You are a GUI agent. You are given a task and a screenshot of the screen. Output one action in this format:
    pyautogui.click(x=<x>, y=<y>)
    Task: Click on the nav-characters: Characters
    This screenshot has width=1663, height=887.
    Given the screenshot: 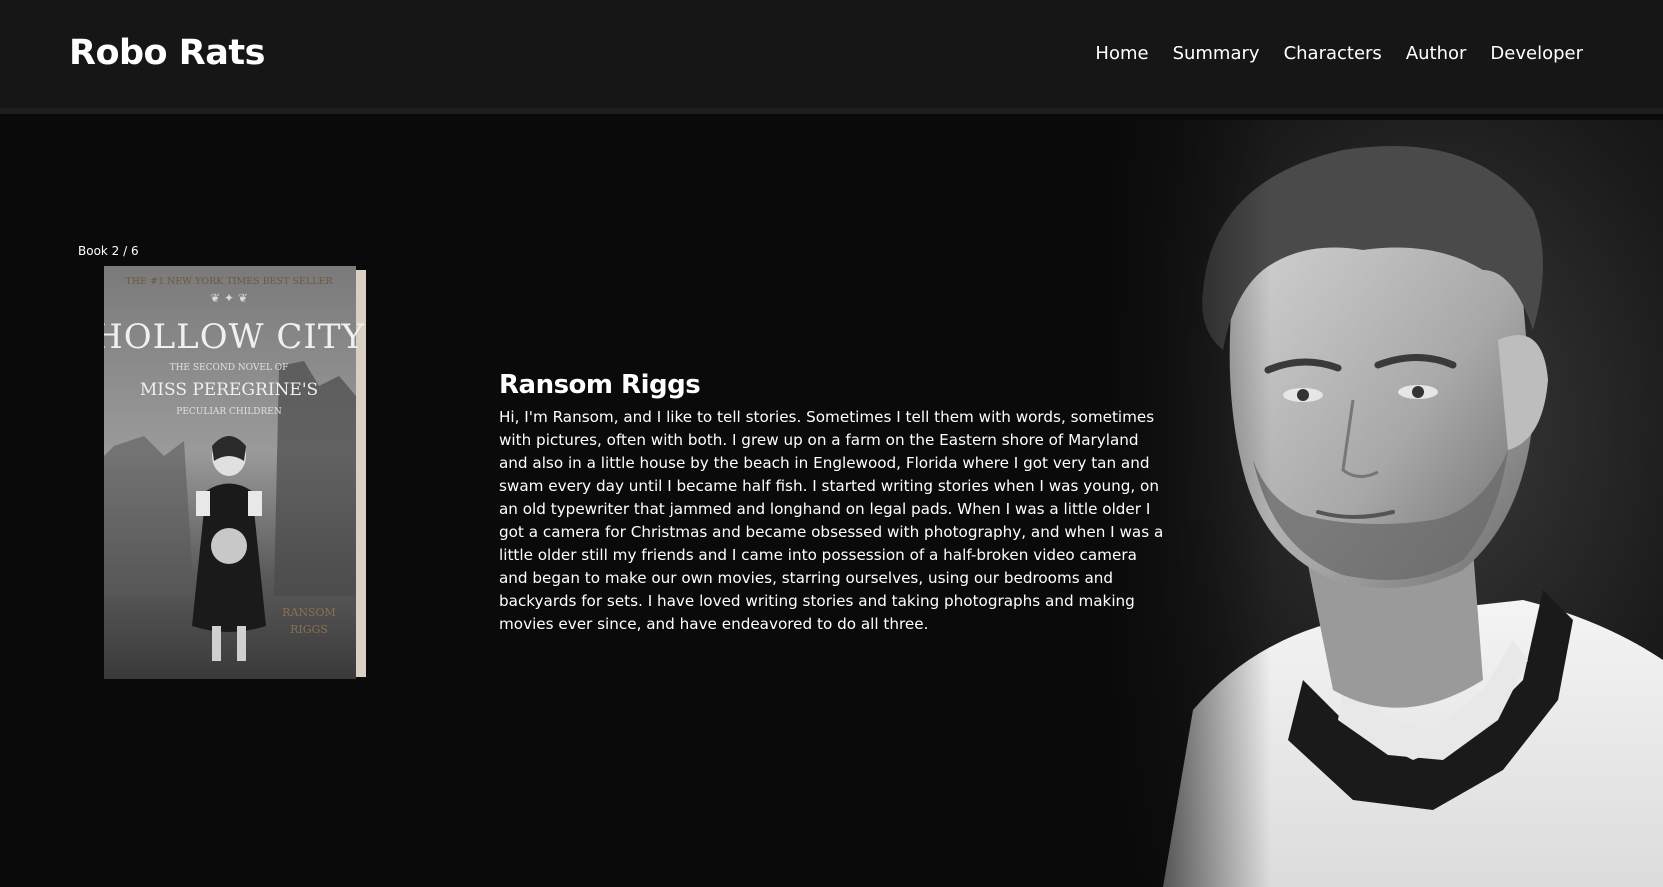 What is the action you would take?
    pyautogui.click(x=1333, y=53)
    